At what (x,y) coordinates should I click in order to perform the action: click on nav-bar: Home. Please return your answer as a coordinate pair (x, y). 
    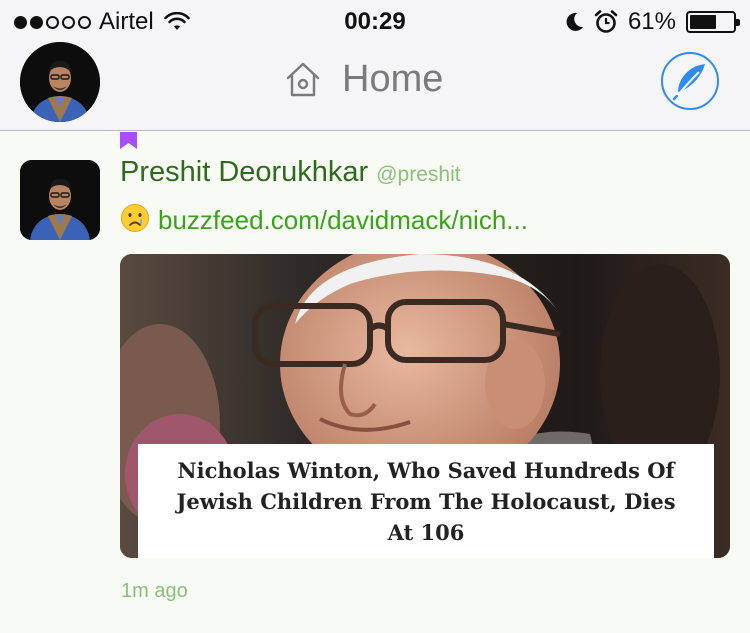
    Looking at the image, I should click on (375, 85).